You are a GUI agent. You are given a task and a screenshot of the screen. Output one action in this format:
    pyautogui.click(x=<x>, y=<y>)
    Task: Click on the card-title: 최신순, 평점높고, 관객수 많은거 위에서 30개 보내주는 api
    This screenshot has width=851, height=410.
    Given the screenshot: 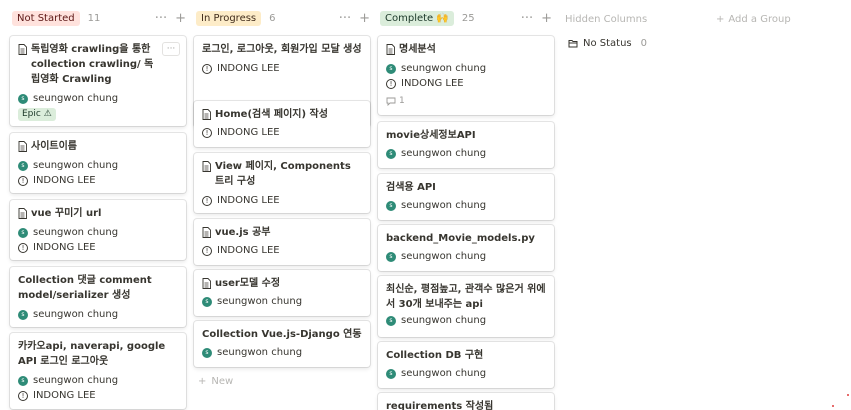 What is the action you would take?
    pyautogui.click(x=466, y=297)
    